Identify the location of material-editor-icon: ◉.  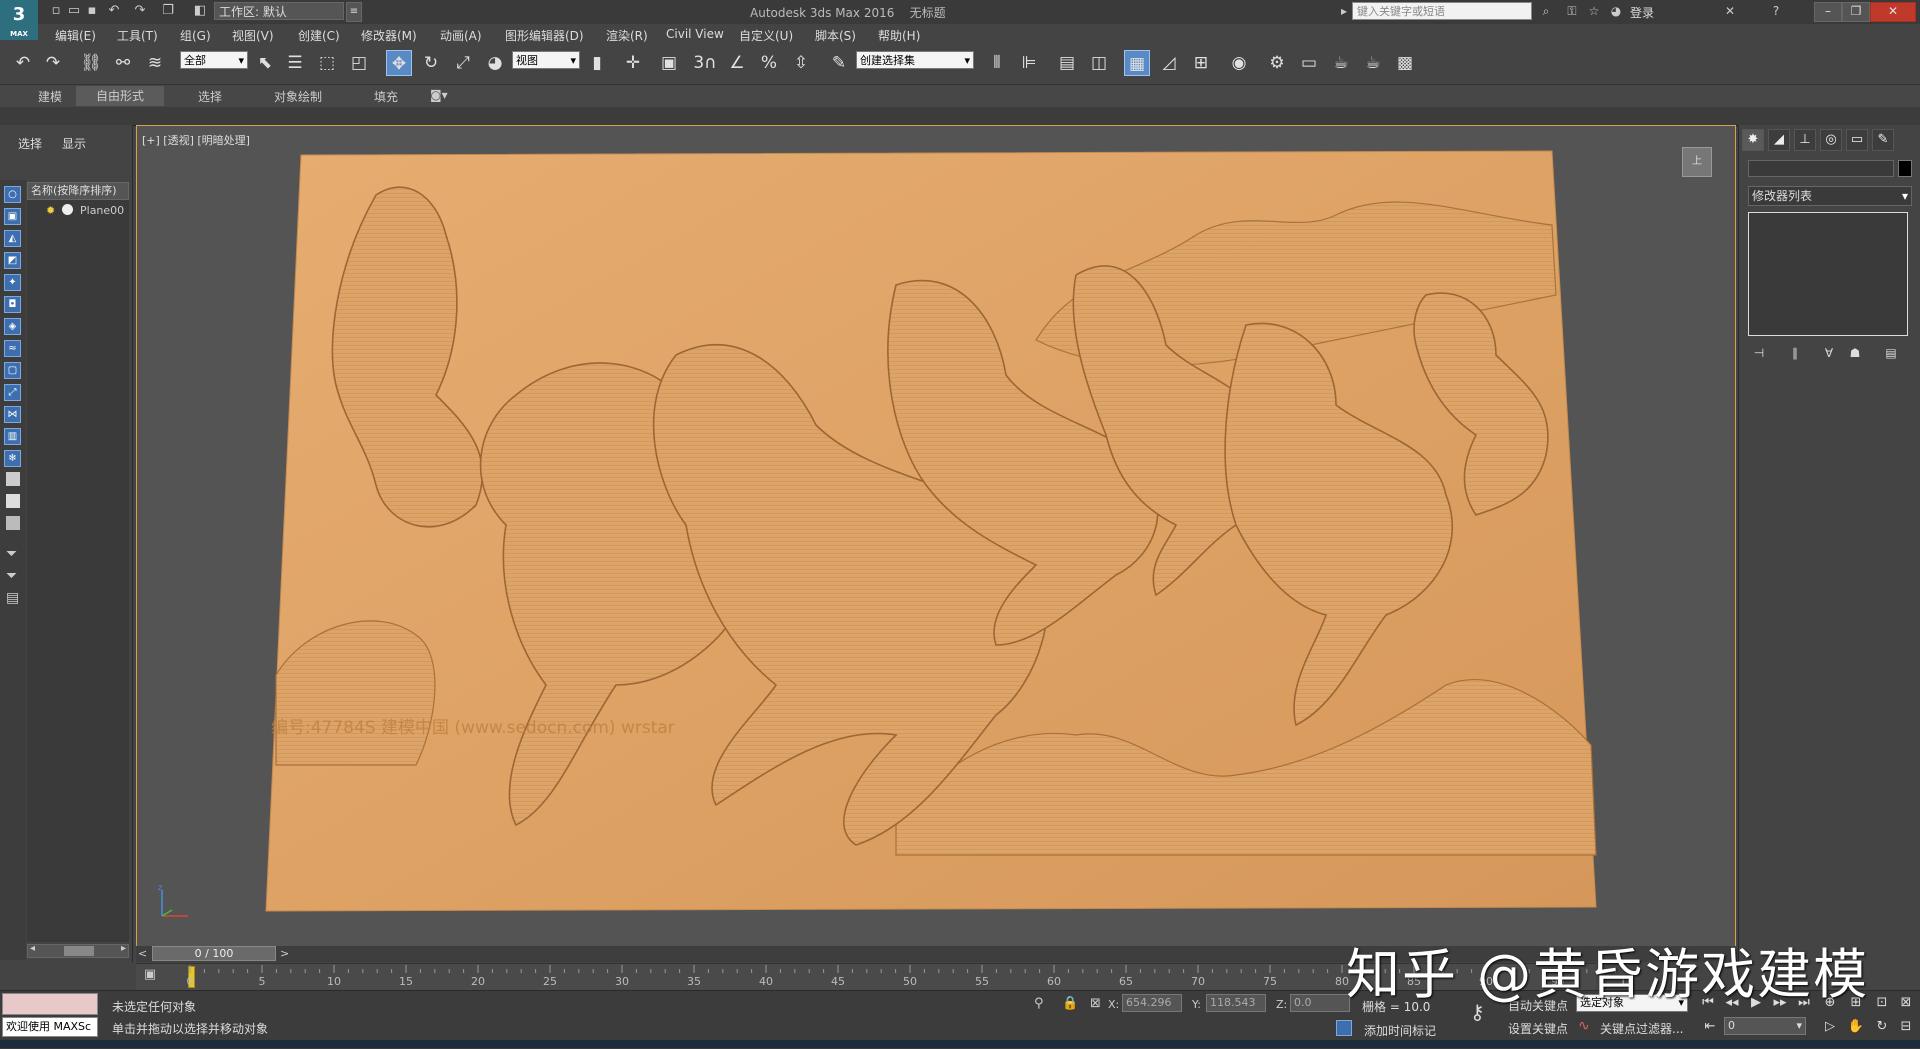
(1239, 63).